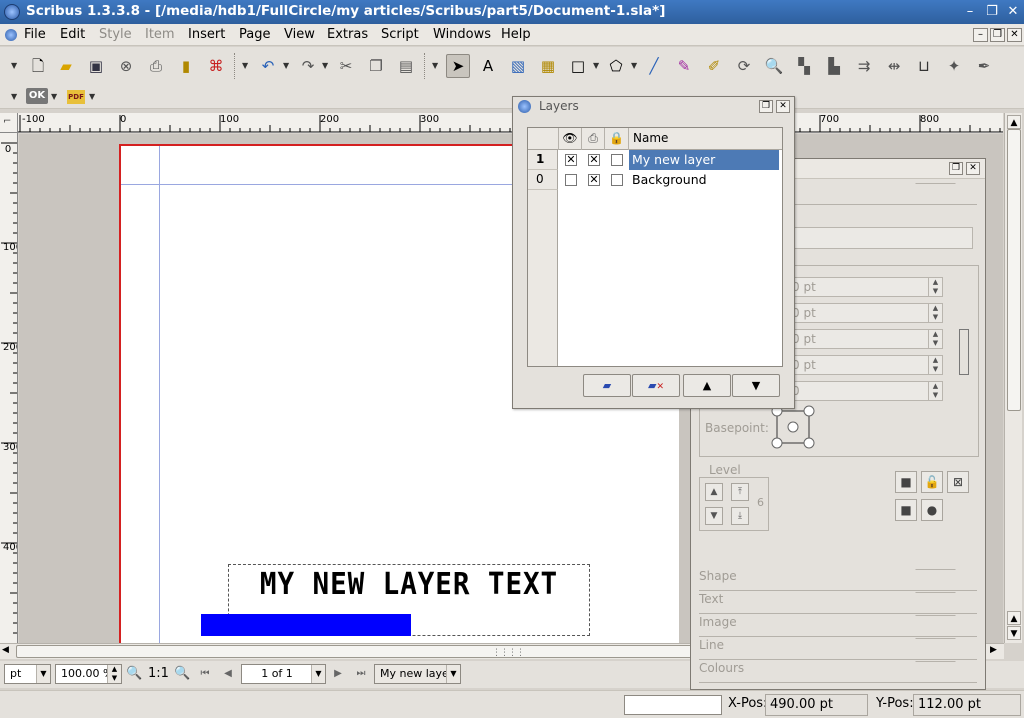 The width and height of the screenshot is (1024, 718). Describe the element at coordinates (932, 482) in the screenshot. I see `unlock-icon: 🔓` at that location.